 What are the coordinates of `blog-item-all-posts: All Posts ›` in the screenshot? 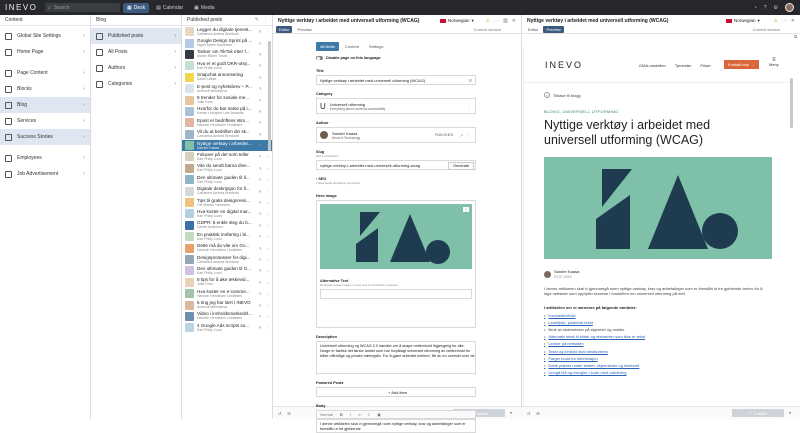 It's located at (136, 52).